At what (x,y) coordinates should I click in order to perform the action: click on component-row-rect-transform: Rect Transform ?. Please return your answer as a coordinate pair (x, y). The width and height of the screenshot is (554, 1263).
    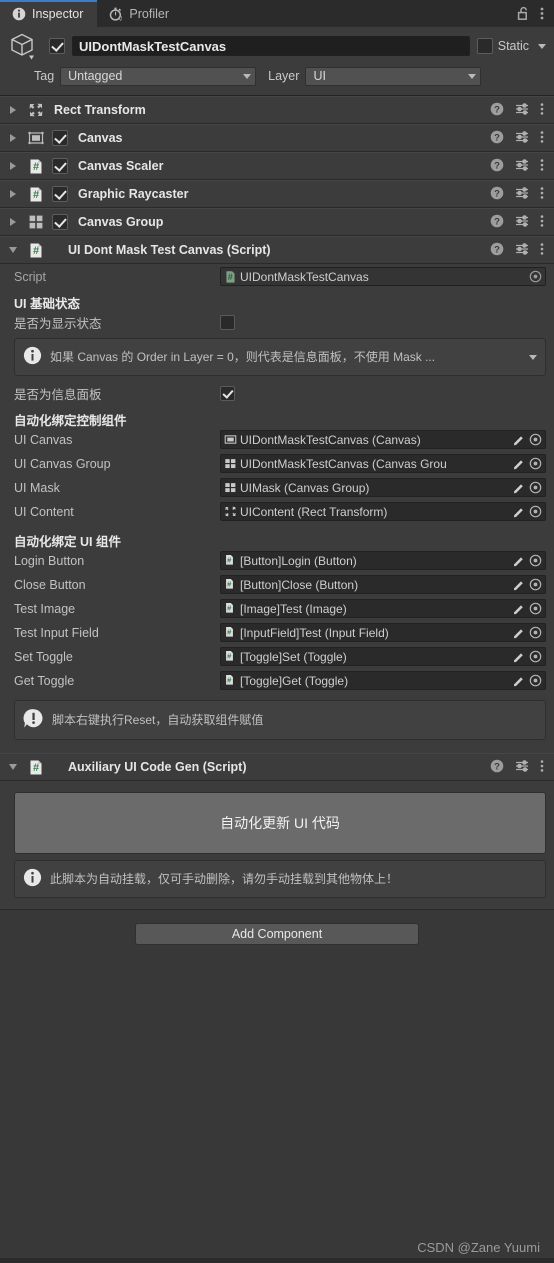
    Looking at the image, I should click on (277, 110).